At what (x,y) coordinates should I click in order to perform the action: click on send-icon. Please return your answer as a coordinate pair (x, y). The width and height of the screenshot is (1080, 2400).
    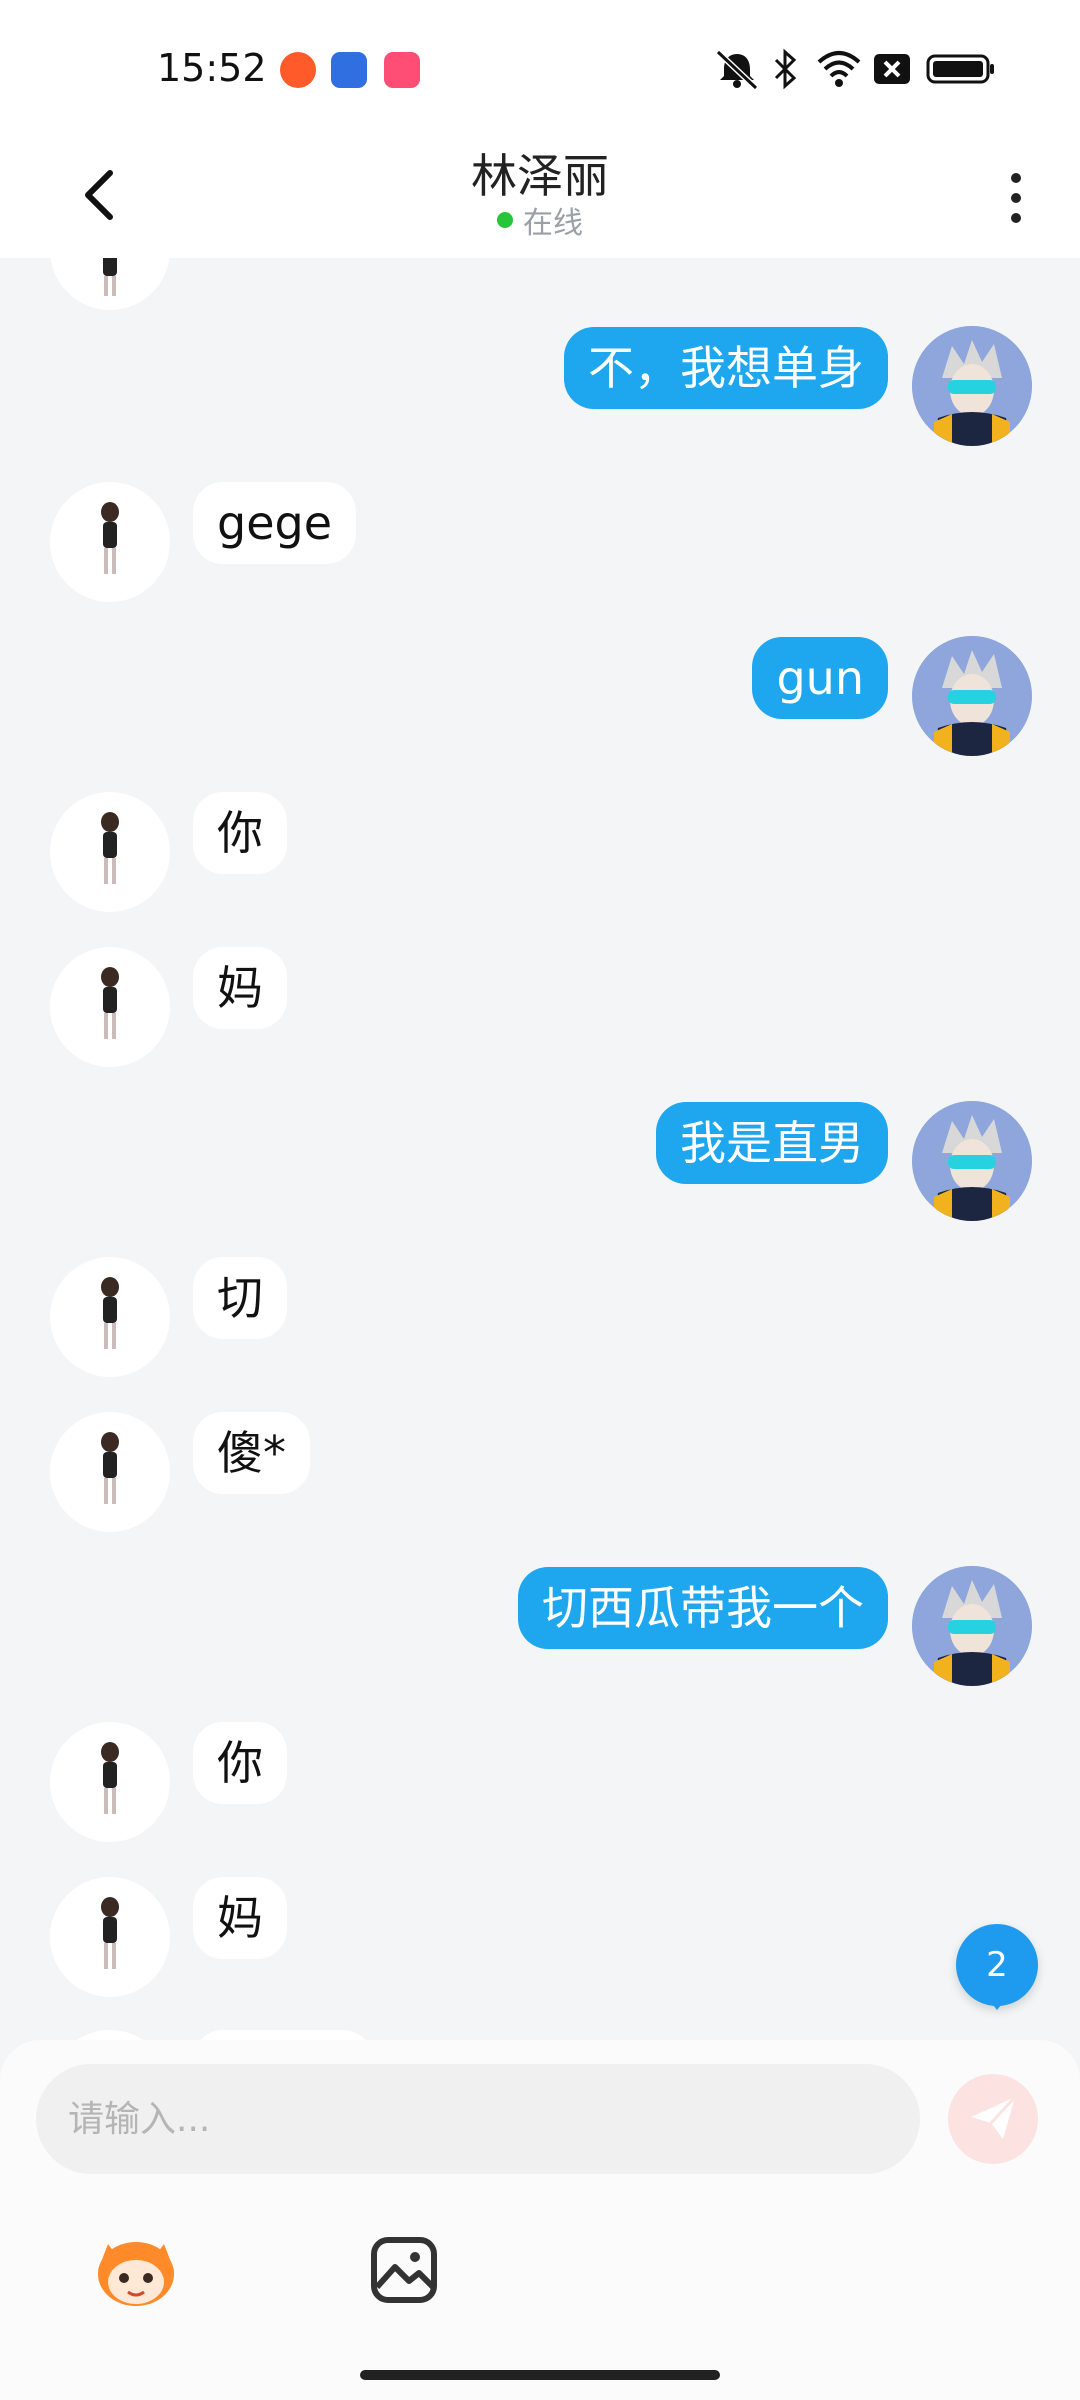
    Looking at the image, I should click on (994, 2117).